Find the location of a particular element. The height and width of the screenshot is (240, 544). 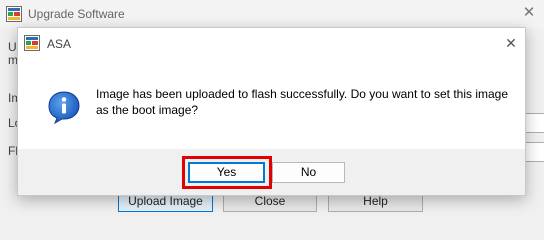

local-file-field is located at coordinates (533, 123).